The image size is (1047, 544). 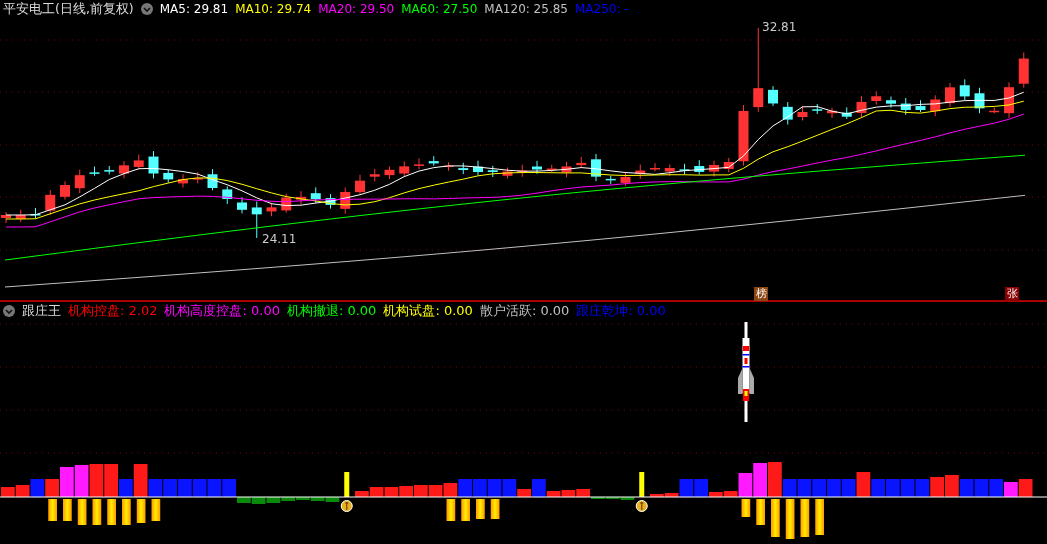 I want to click on indicator-value: 散户活跃: 0.00, so click(x=524, y=311).